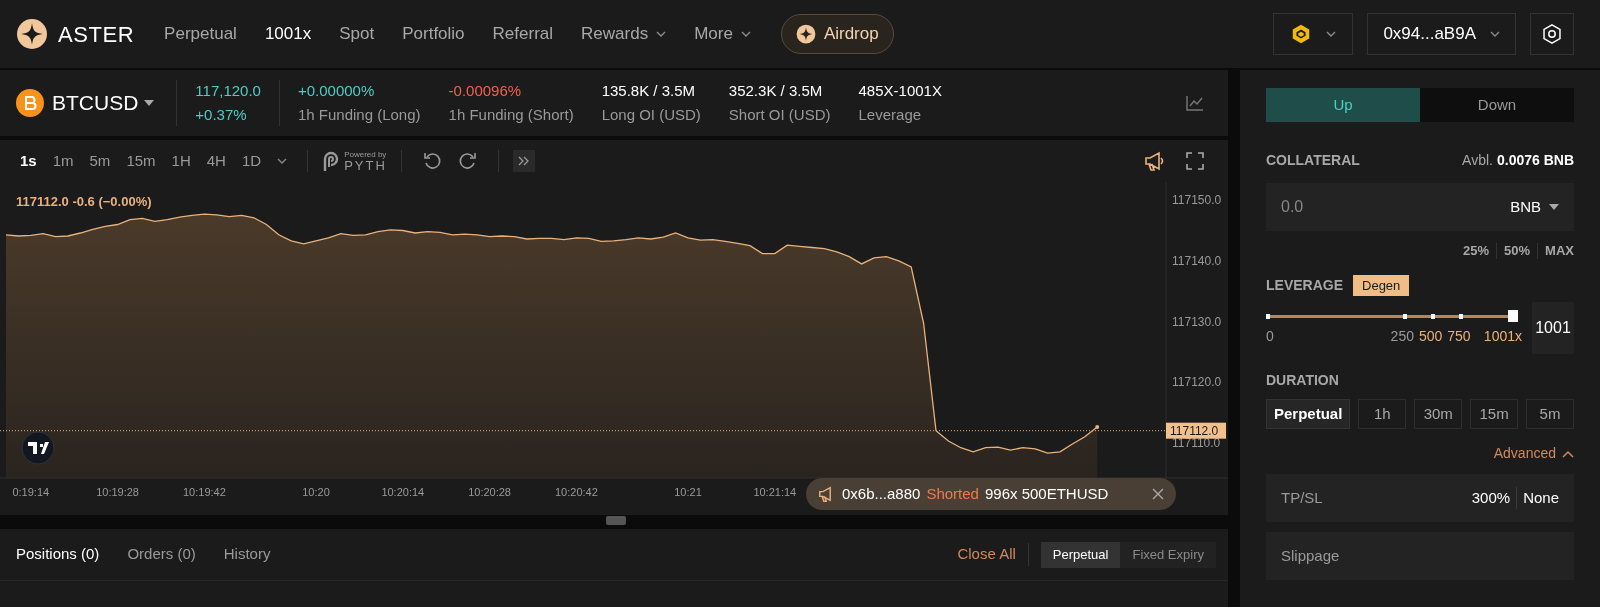 The height and width of the screenshot is (607, 1600). Describe the element at coordinates (511, 115) in the screenshot. I see `stat-label: 1h Funding (Short)` at that location.